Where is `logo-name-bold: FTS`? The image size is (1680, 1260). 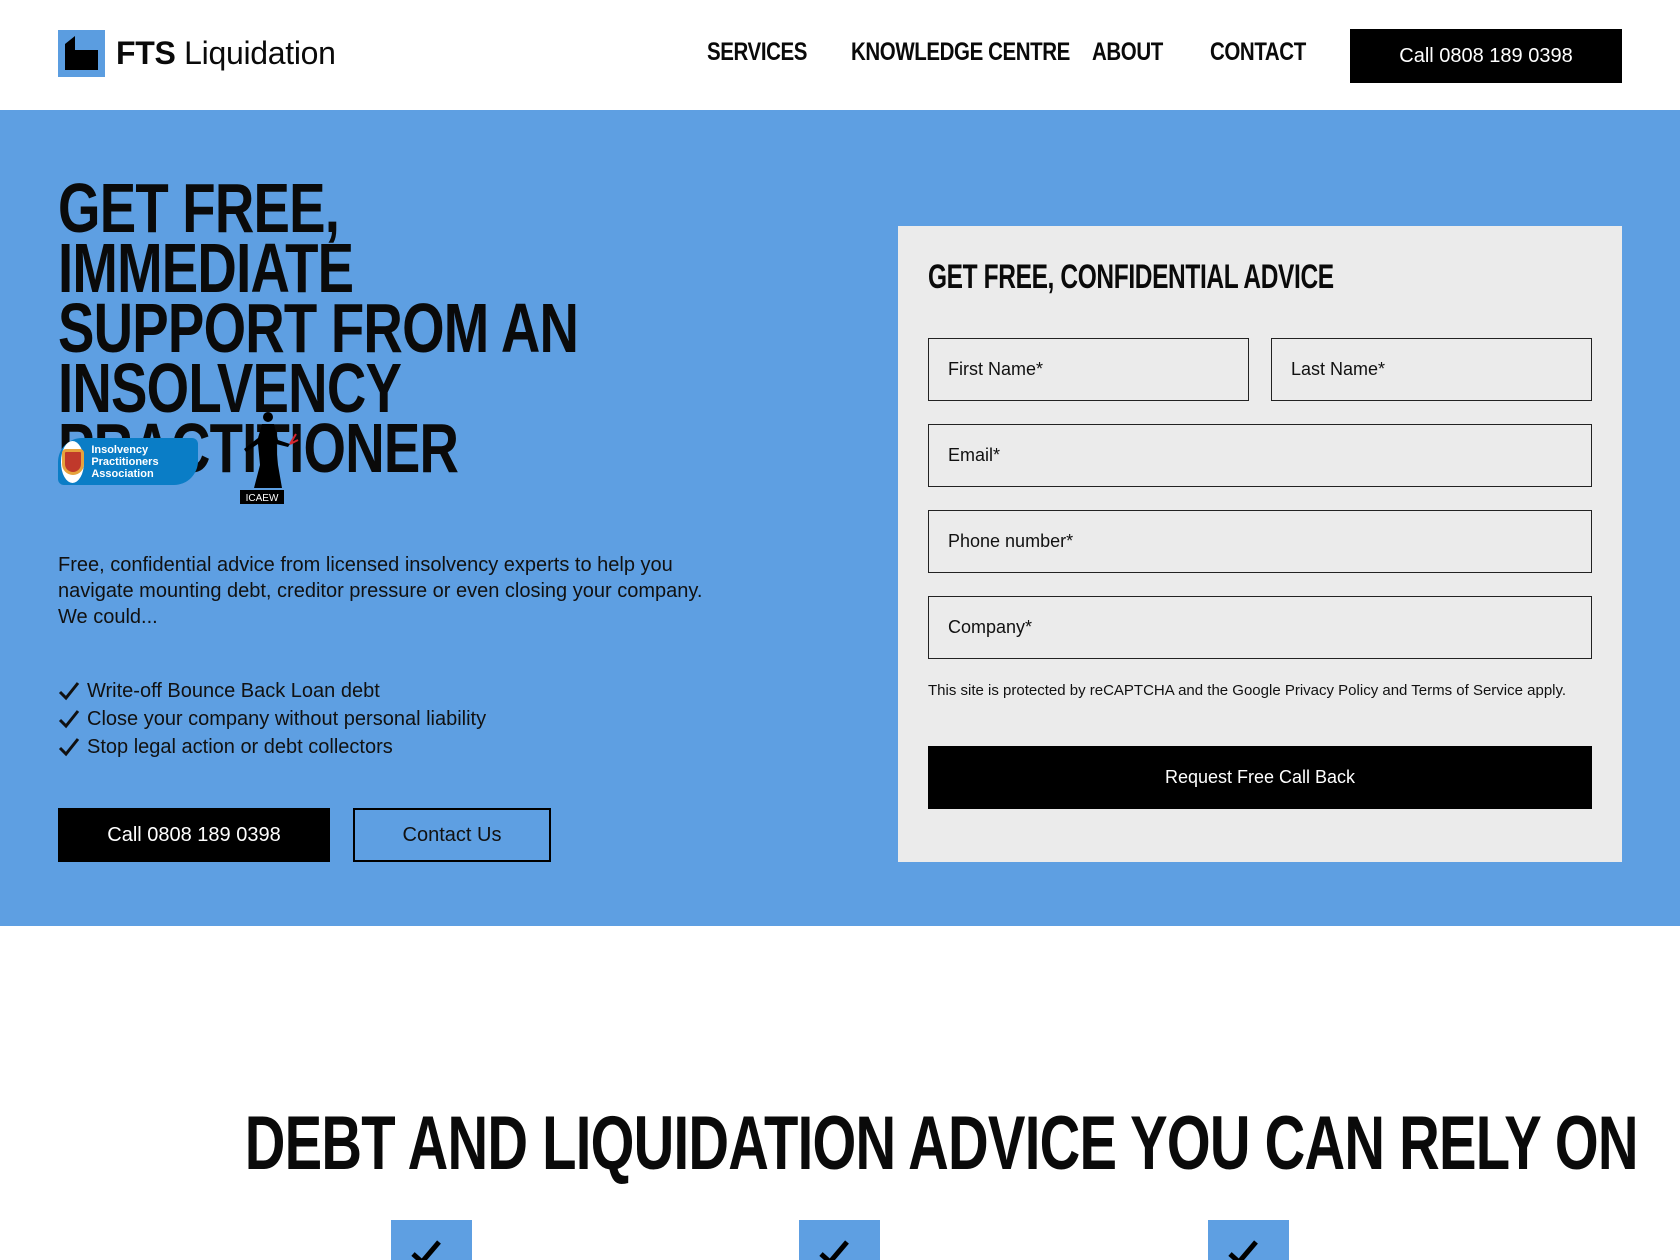 logo-name-bold: FTS is located at coordinates (146, 53).